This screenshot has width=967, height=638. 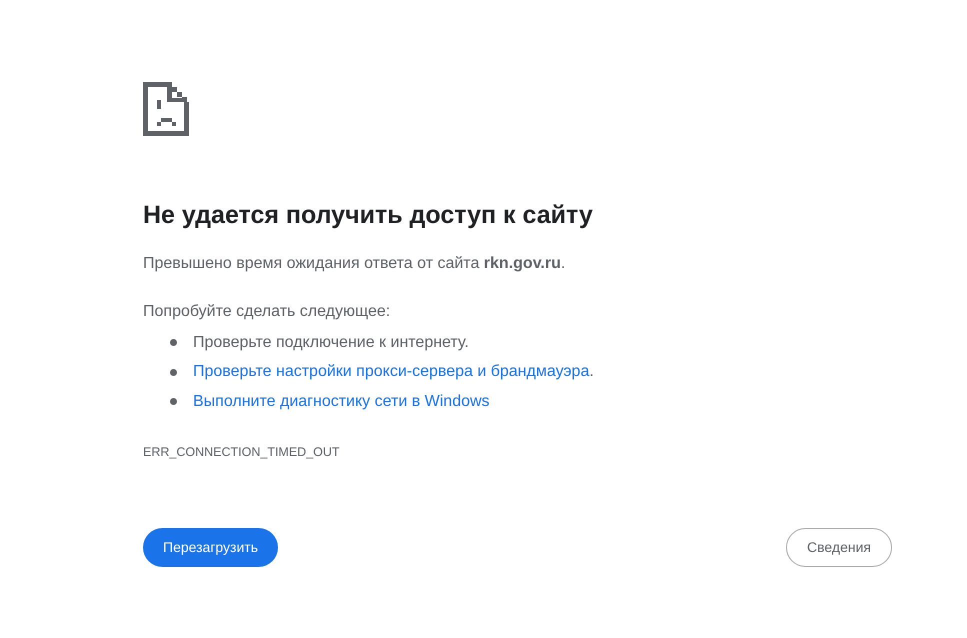 I want to click on suggestion-text: Проверьте настройки прокси-сервера и брандмауэра., so click(x=393, y=372).